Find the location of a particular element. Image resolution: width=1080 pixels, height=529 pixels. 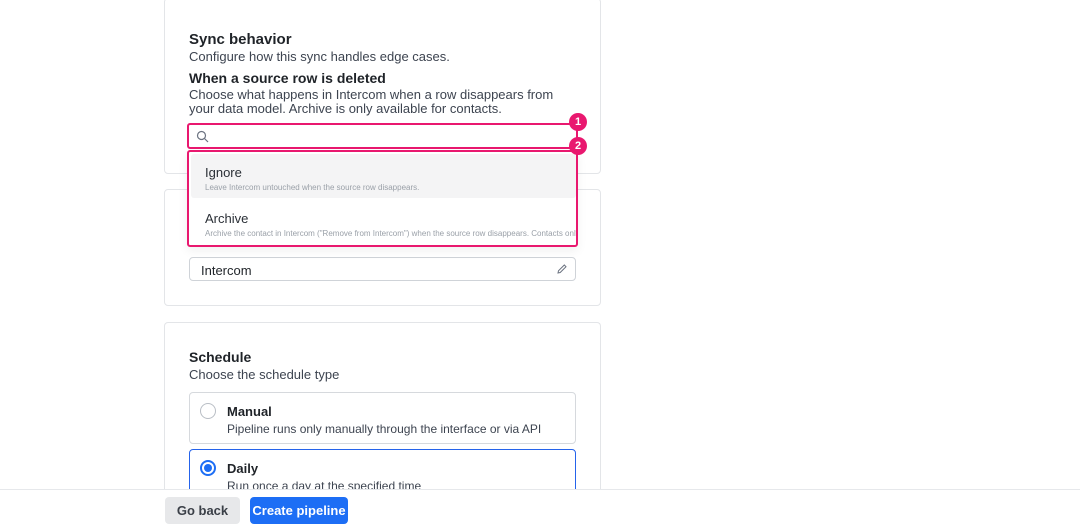

go-back-button: Go back is located at coordinates (202, 510).